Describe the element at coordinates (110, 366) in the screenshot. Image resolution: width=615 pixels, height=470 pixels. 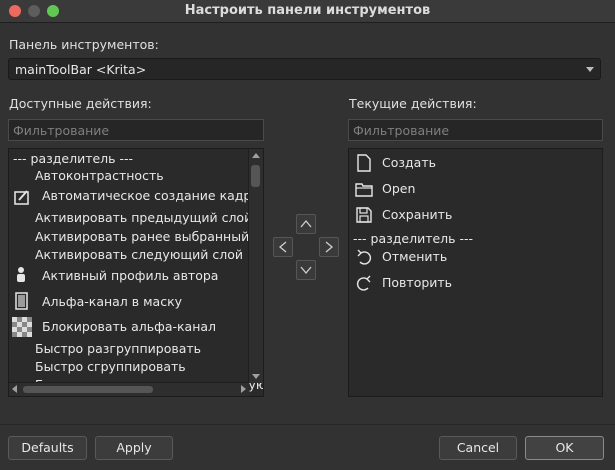
I see `available-action-label: Быстро сгруппировать` at that location.